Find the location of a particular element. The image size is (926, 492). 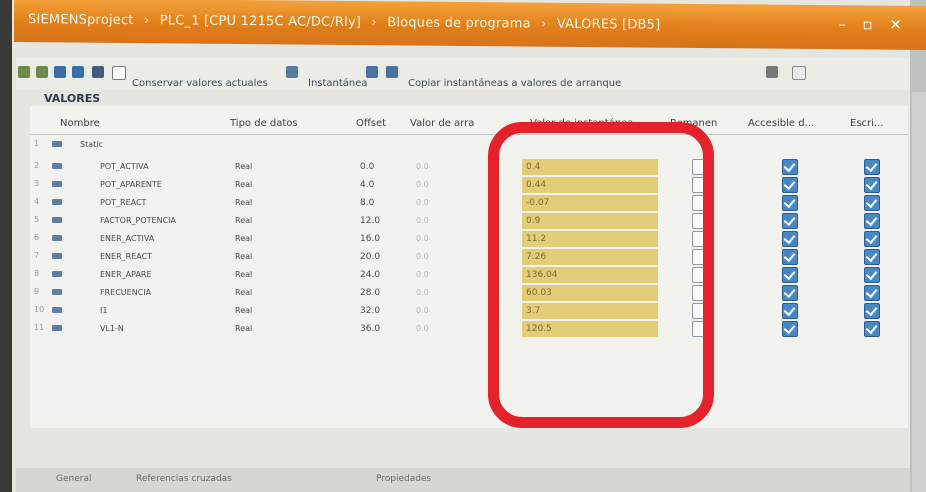

settings-icon is located at coordinates (772, 72).